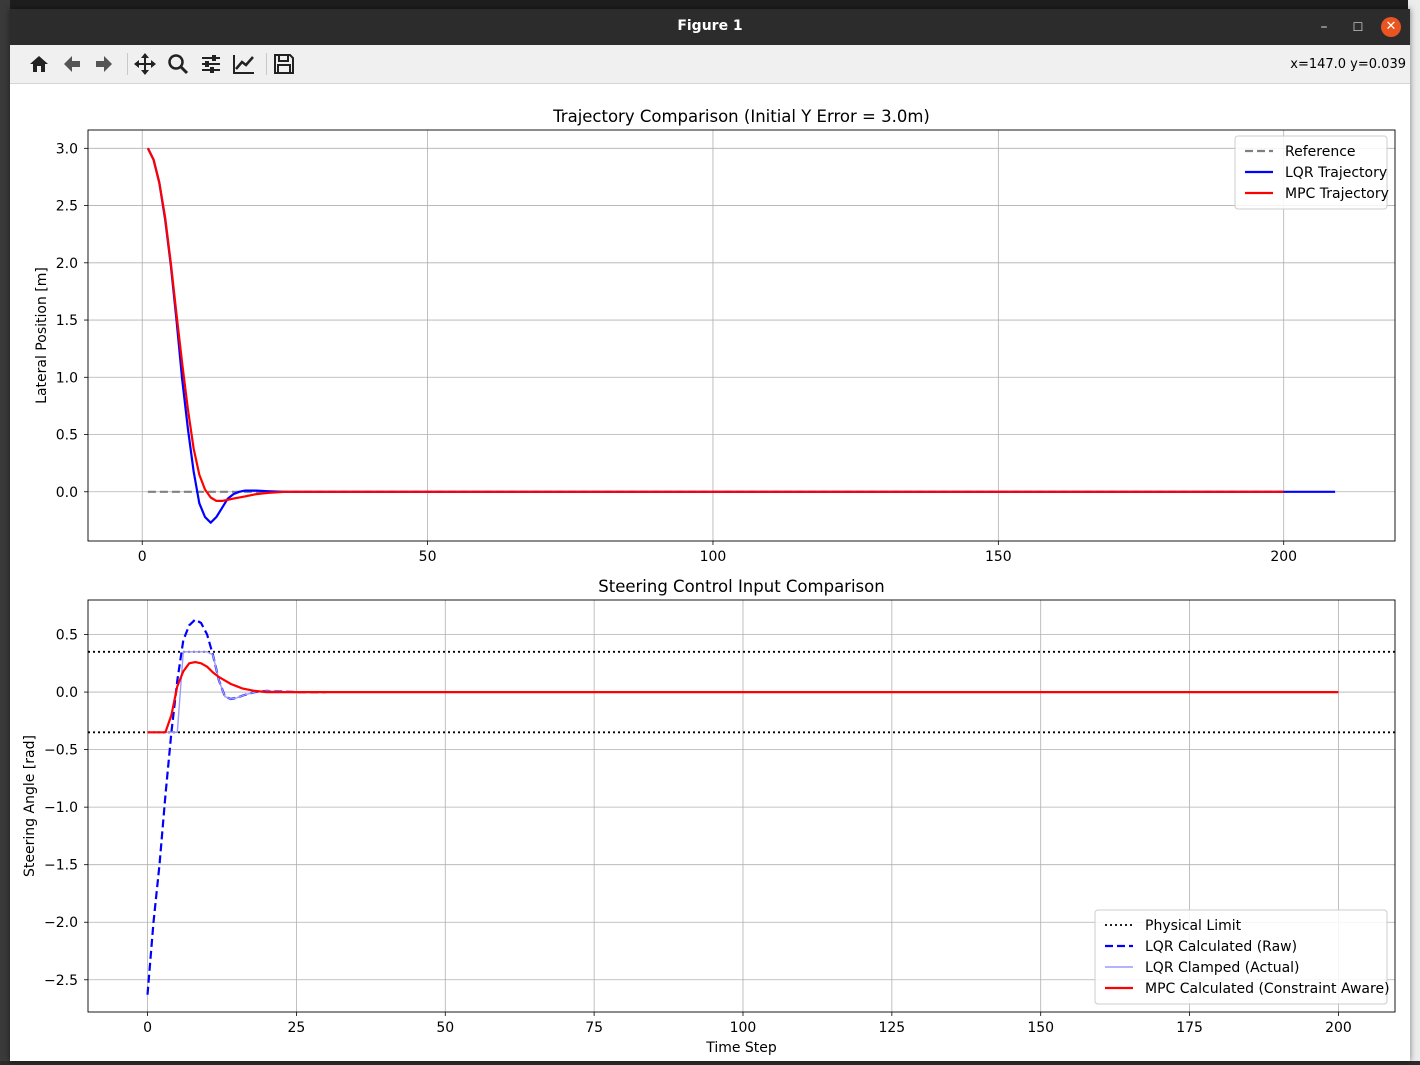  I want to click on y-tick-label: 1.5, so click(67, 321).